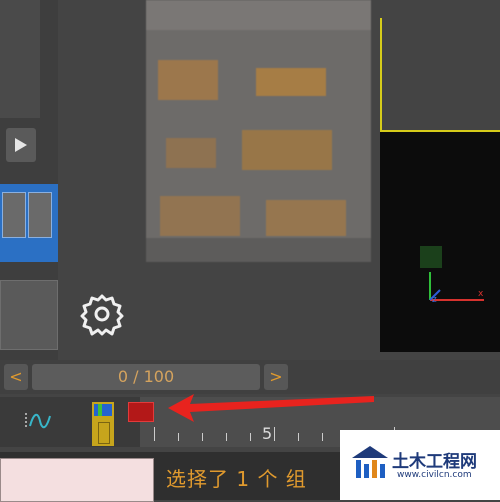 This screenshot has height=502, width=500. I want to click on watermark-url: www.civilcn.com, so click(434, 475).